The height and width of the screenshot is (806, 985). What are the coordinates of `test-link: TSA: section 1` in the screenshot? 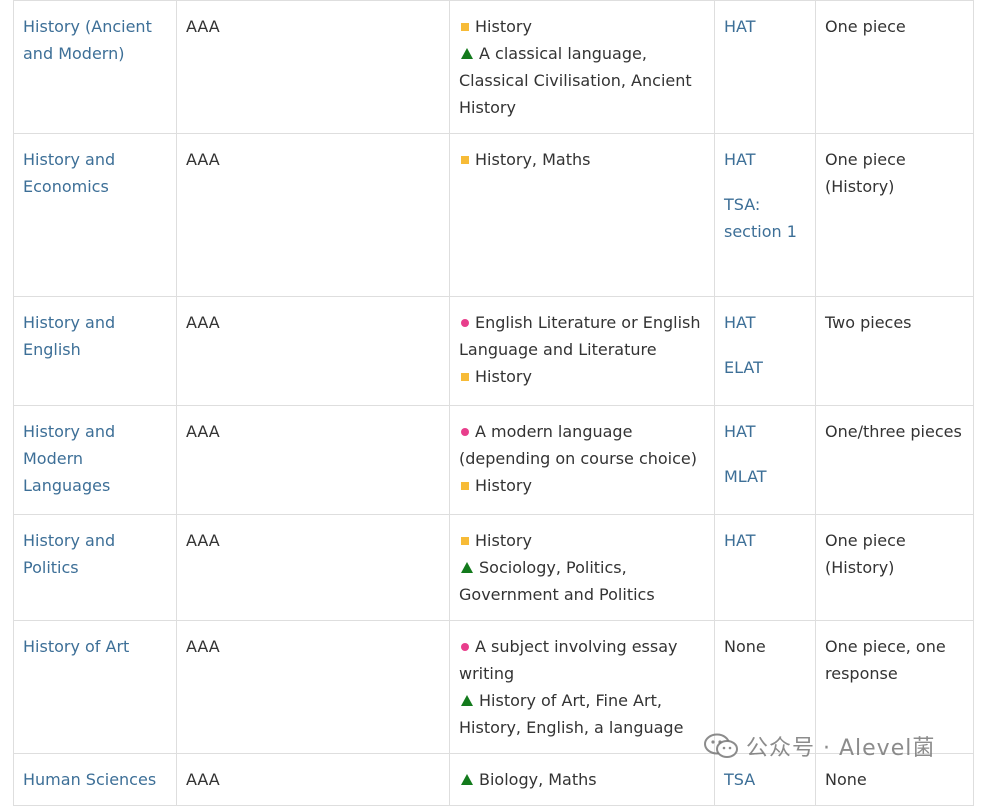 It's located at (765, 218).